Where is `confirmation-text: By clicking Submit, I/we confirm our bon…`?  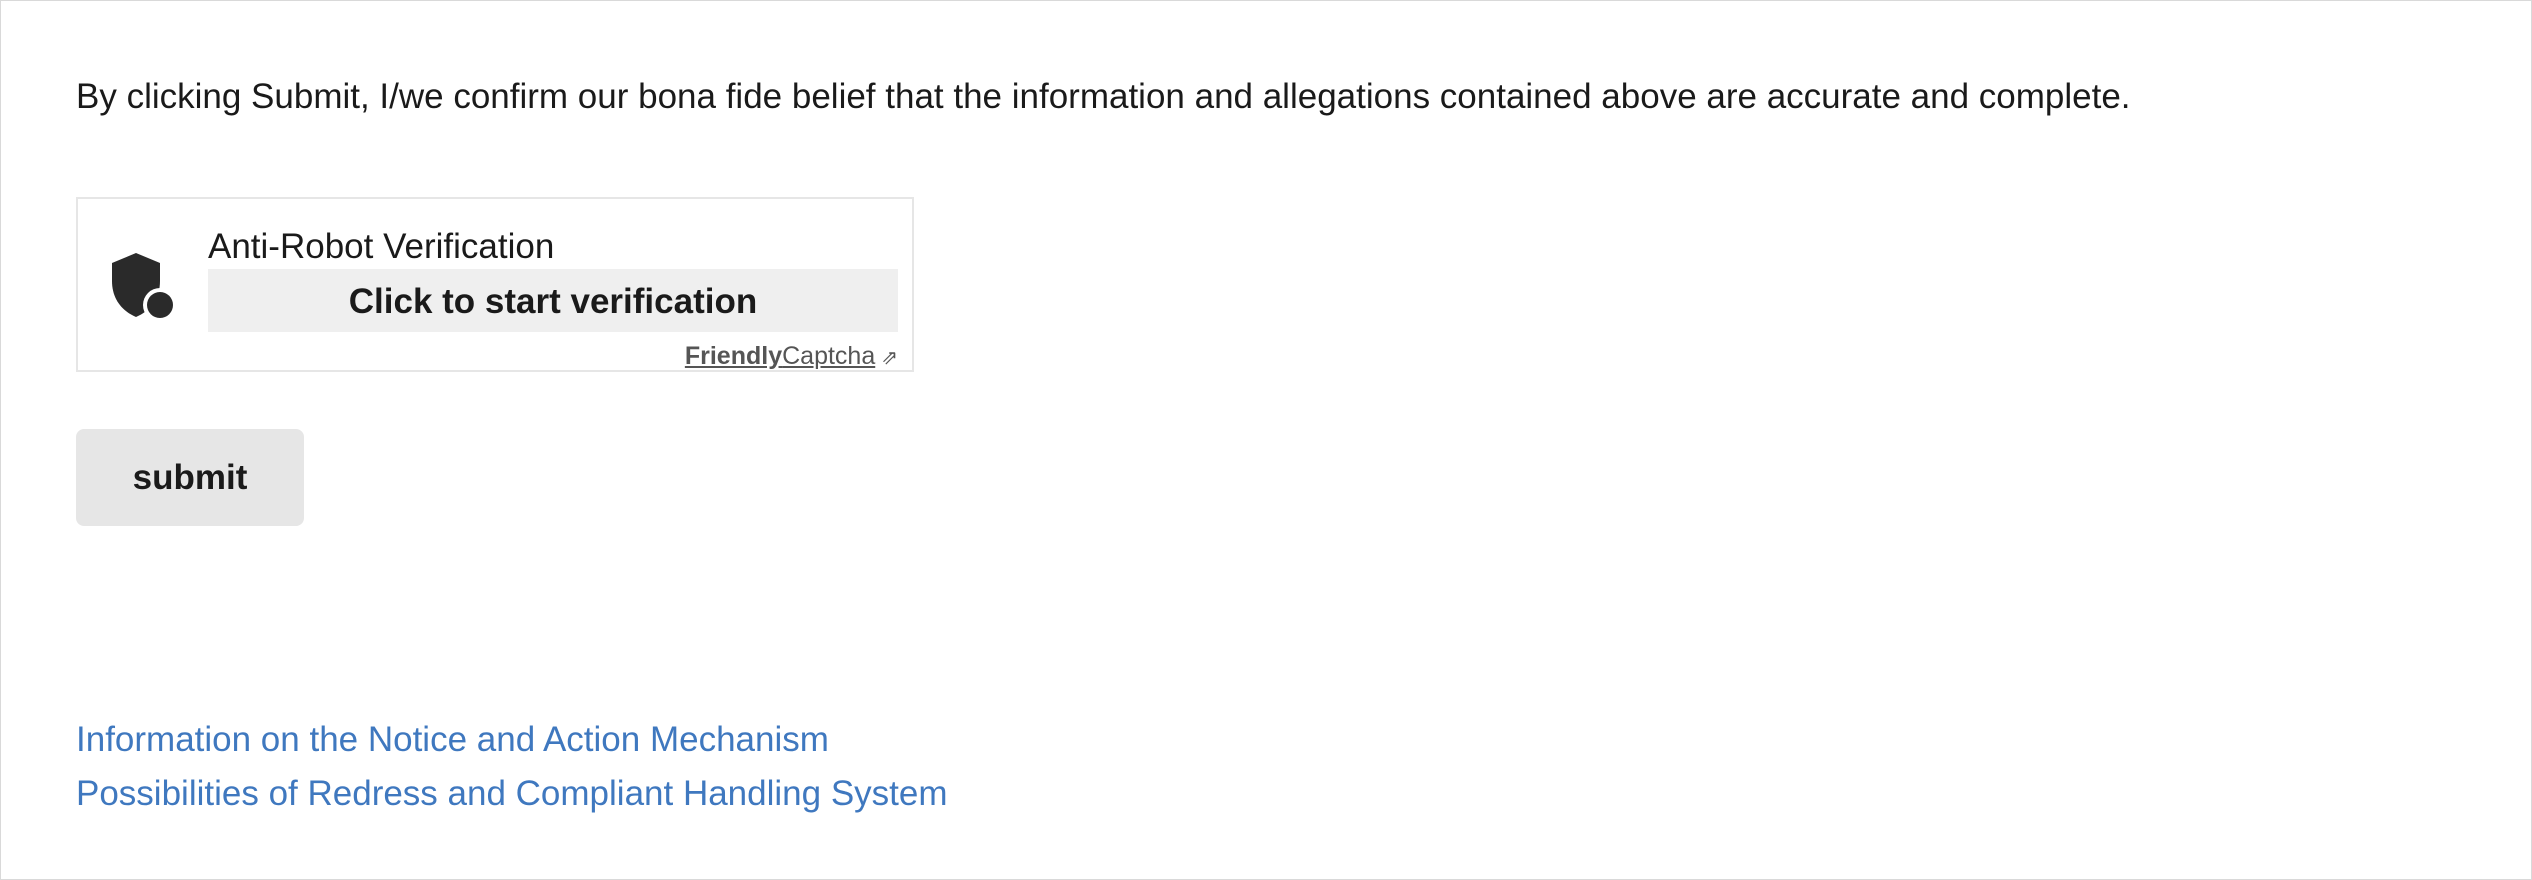
confirmation-text: By clicking Submit, I/we confirm our bon… is located at coordinates (1103, 96).